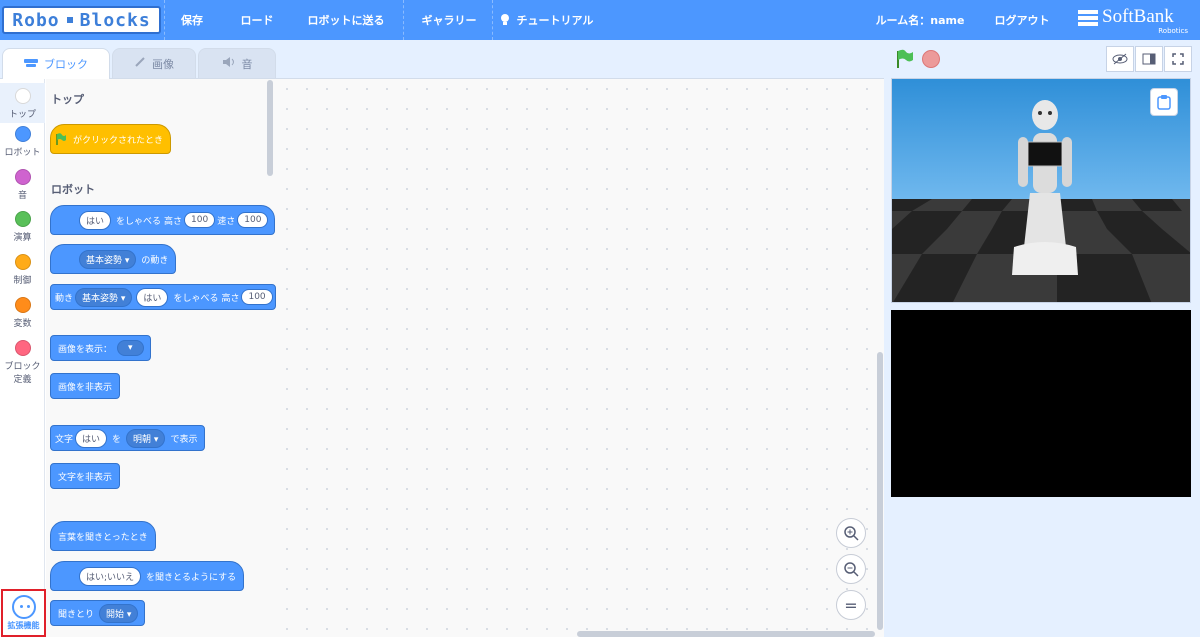 This screenshot has height=637, width=1200. What do you see at coordinates (91, 438) in the screenshot?
I see `show-text-value-input: はい` at bounding box center [91, 438].